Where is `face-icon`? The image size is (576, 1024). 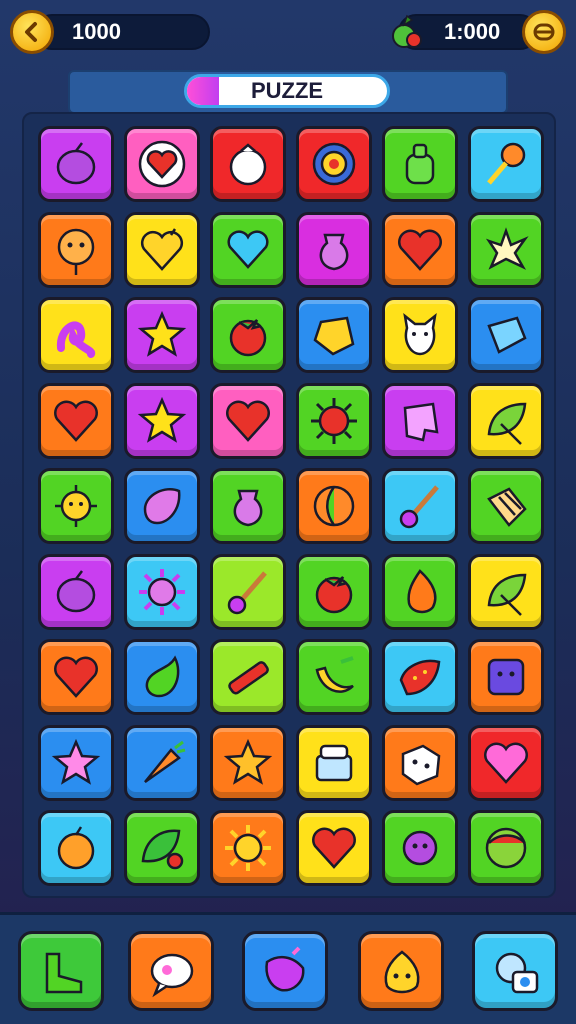 face-icon is located at coordinates (402, 972).